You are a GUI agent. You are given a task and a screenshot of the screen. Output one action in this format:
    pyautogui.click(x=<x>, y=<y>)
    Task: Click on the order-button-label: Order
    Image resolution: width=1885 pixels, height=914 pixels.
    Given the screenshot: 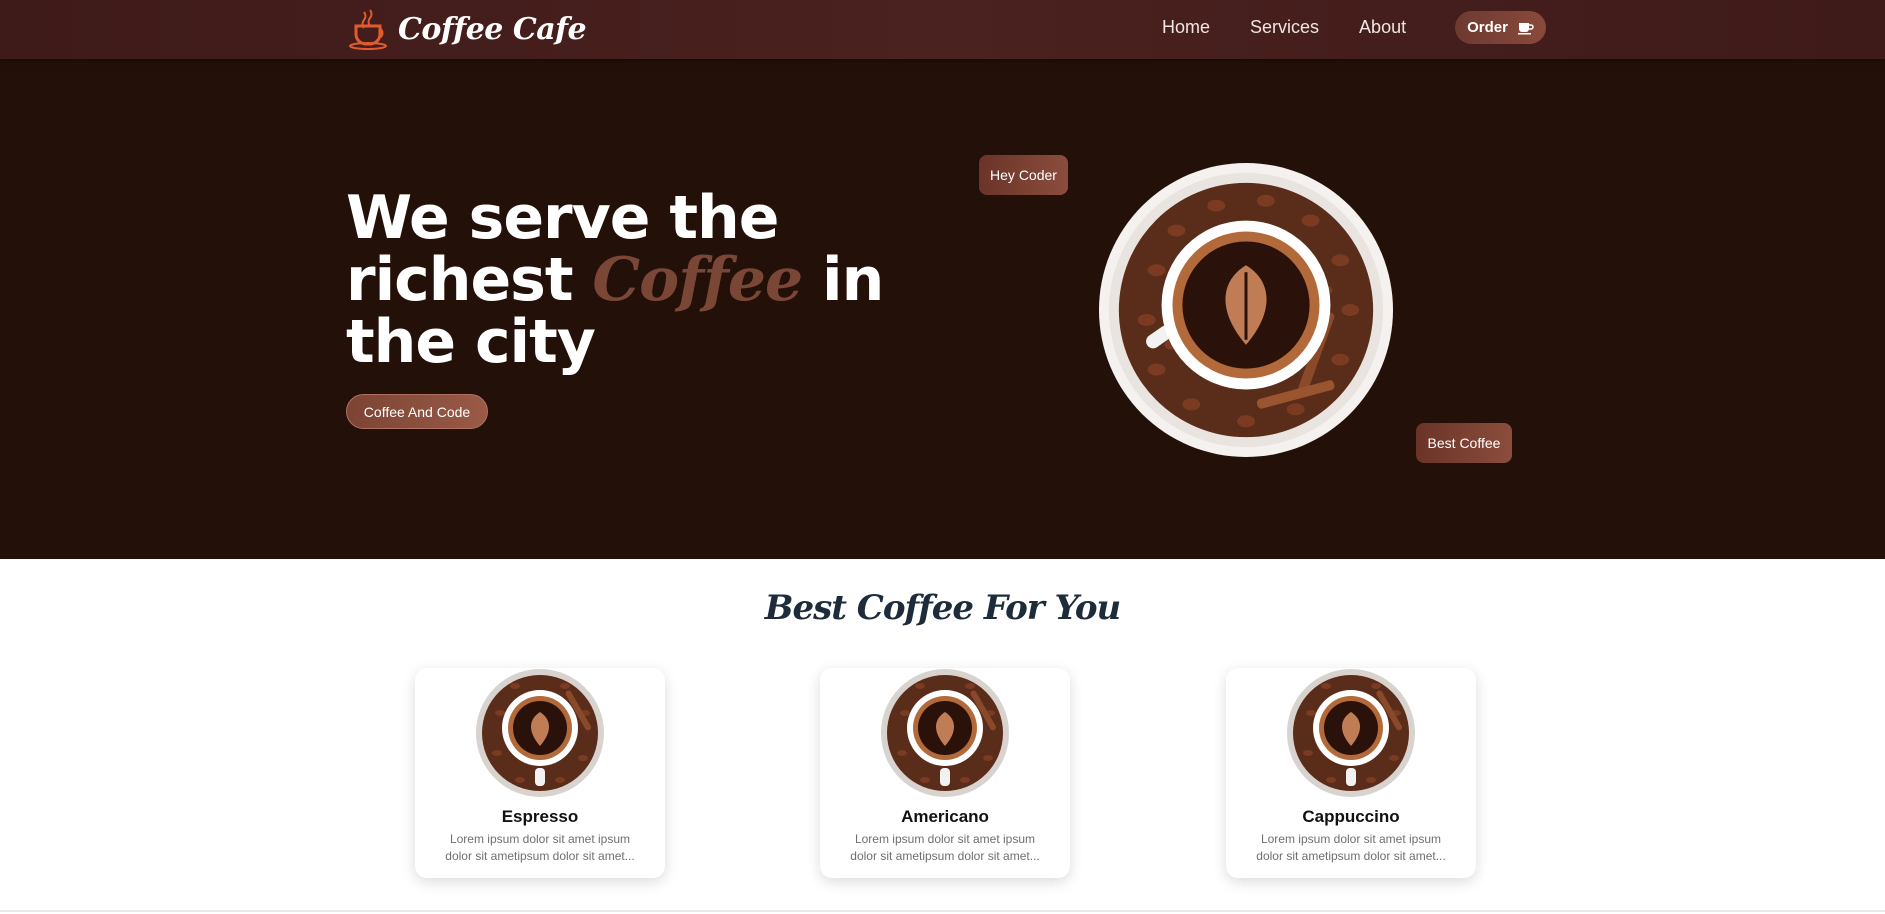 What is the action you would take?
    pyautogui.click(x=1487, y=27)
    